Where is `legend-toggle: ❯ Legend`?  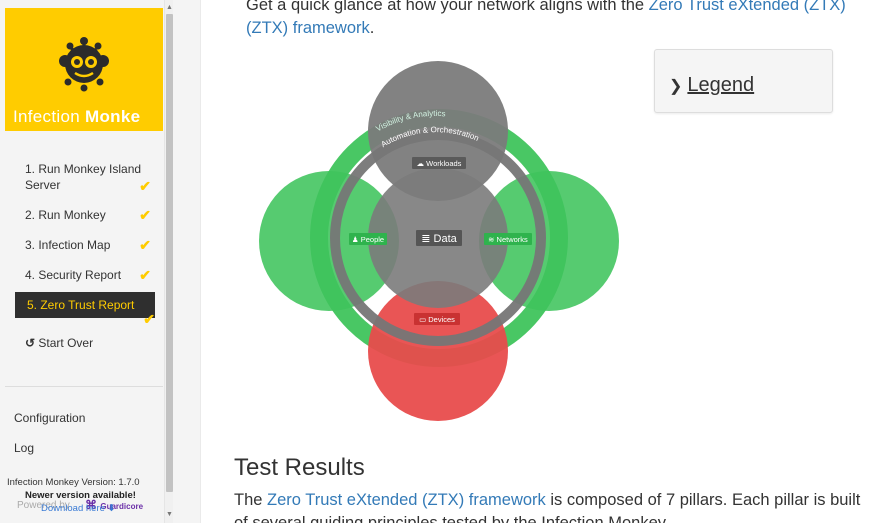 legend-toggle: ❯ Legend is located at coordinates (711, 85).